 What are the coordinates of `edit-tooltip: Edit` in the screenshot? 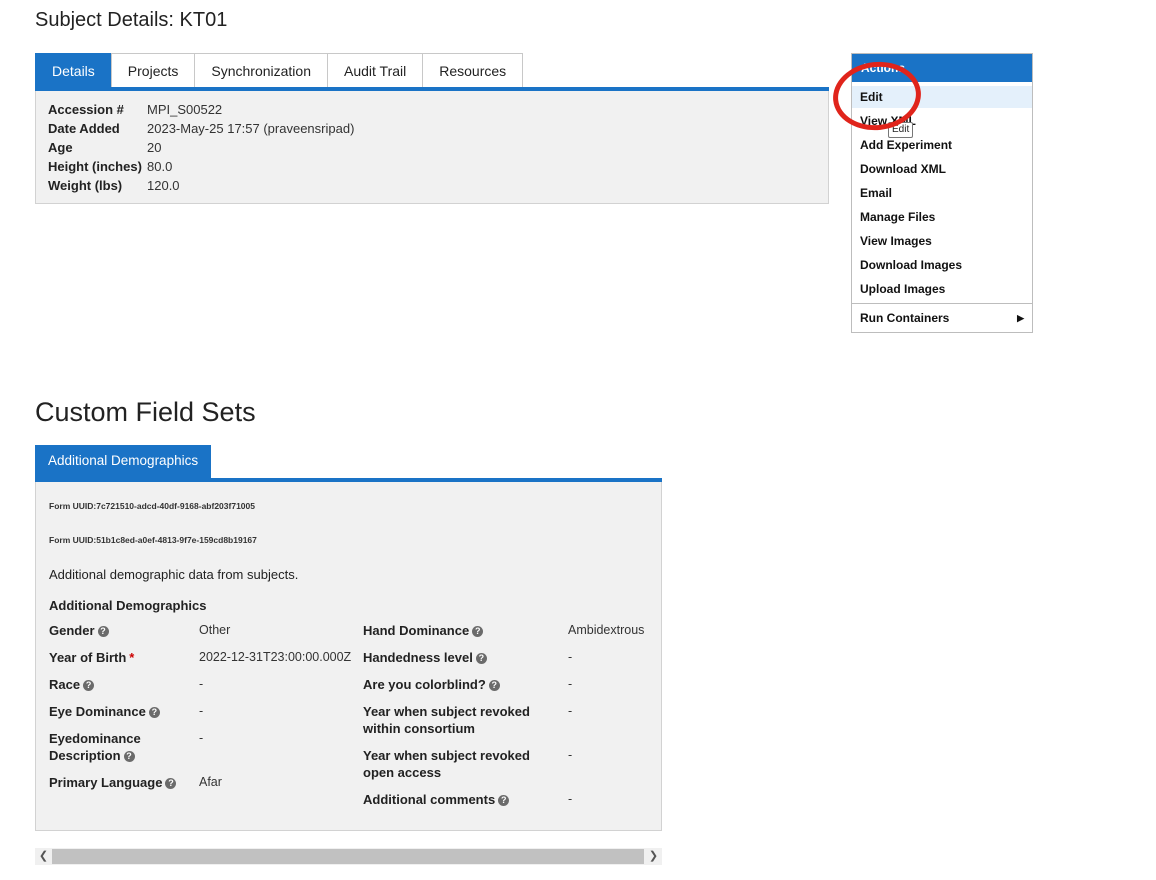 It's located at (901, 130).